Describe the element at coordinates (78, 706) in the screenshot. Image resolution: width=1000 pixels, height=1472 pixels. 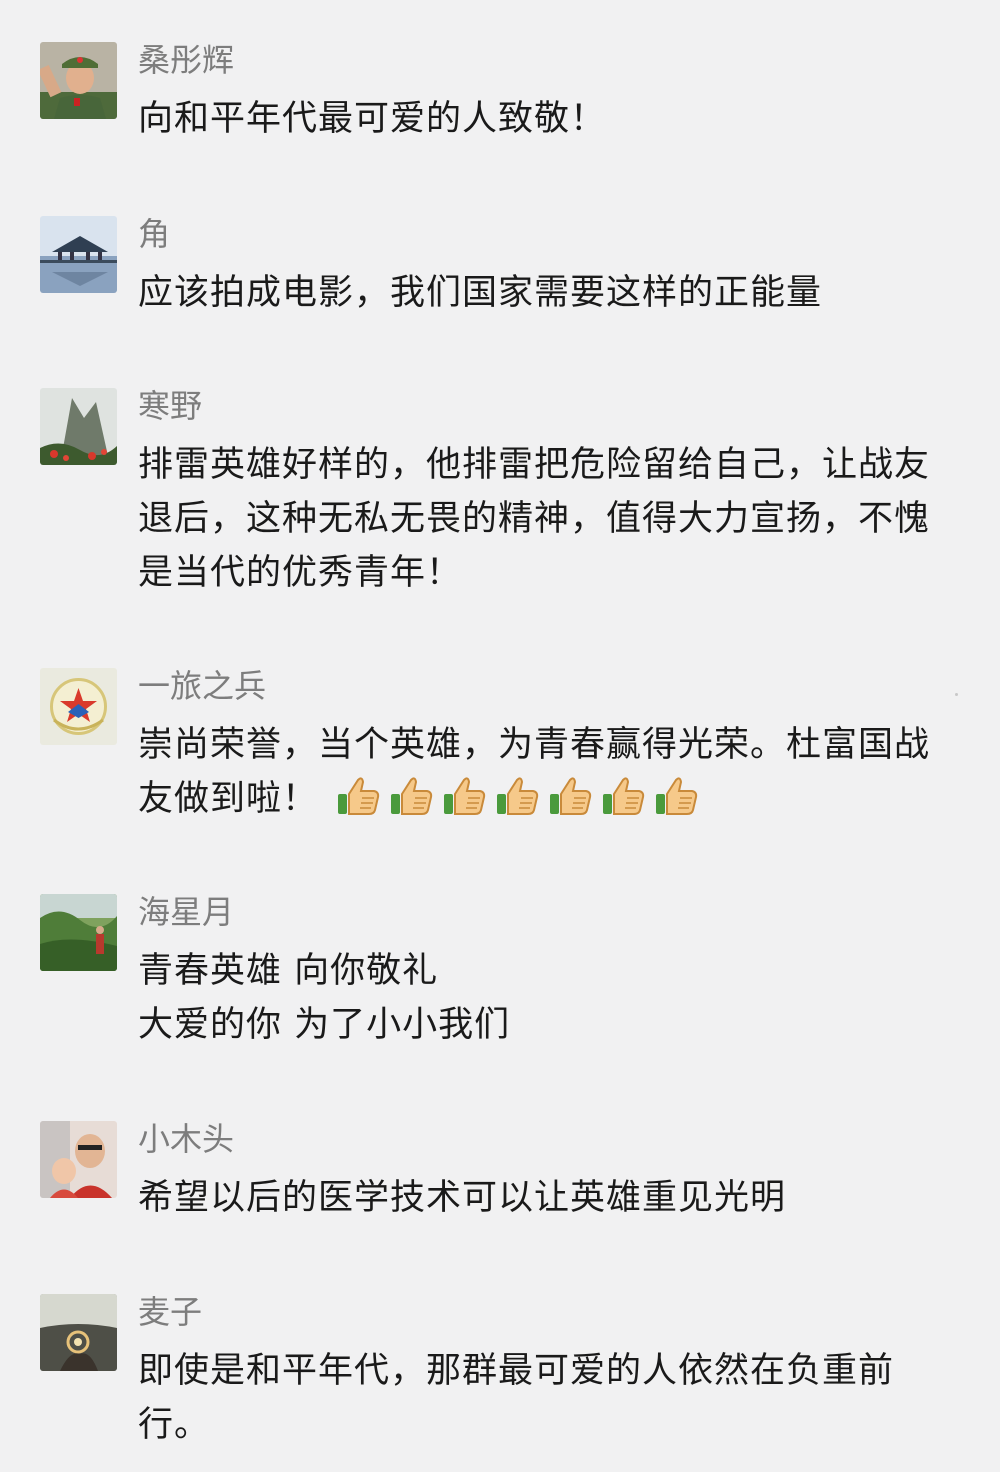
I see `army-emblem-icon` at that location.